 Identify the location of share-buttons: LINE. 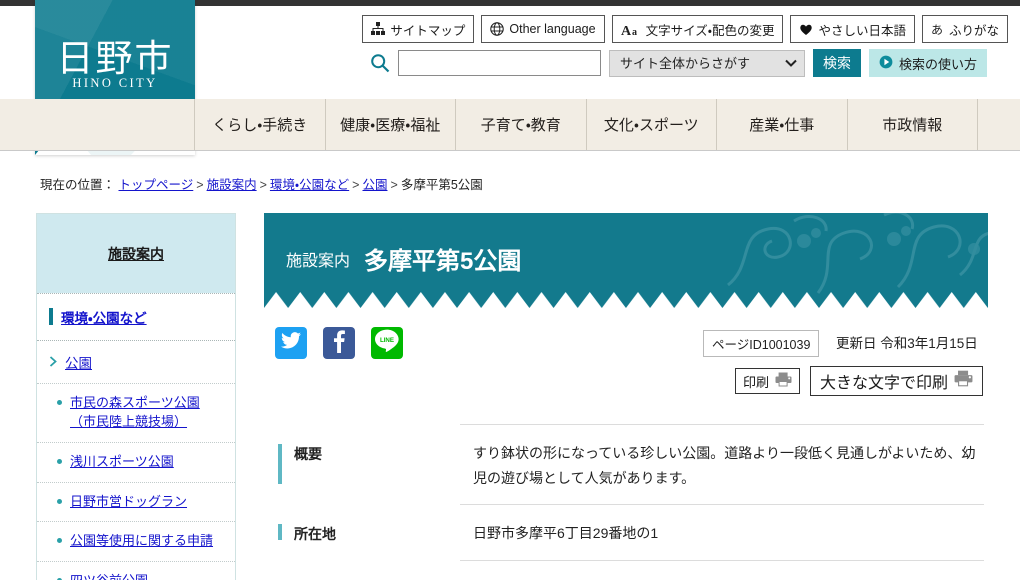
(339, 343).